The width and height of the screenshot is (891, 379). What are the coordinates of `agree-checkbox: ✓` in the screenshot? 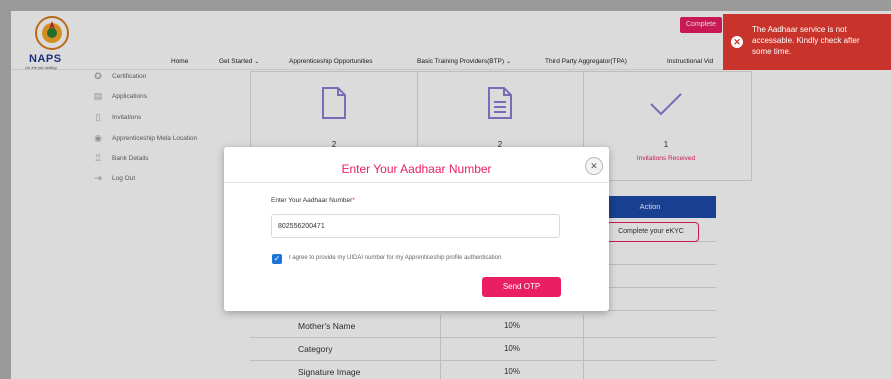 It's located at (277, 259).